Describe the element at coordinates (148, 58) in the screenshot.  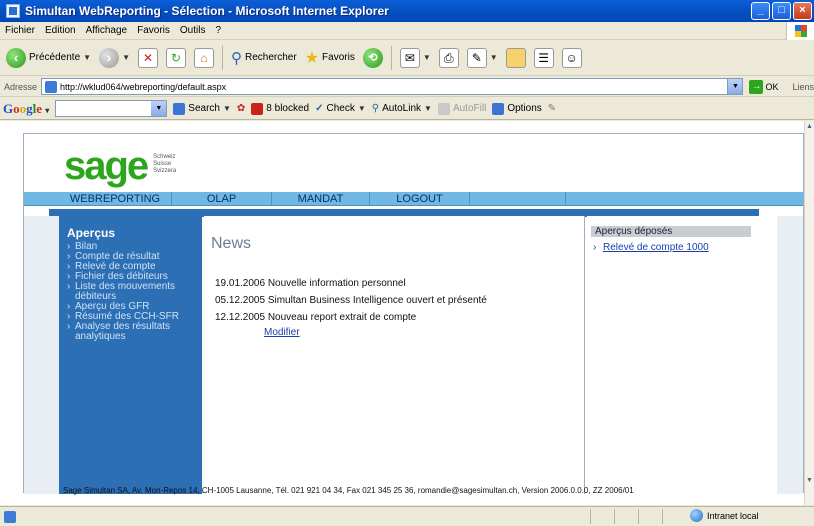
I see `stop-button: ✕` at that location.